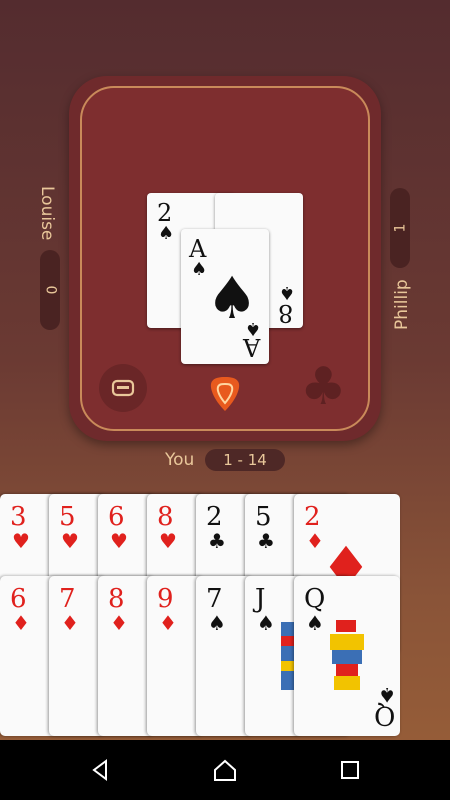 The image size is (450, 800). I want to click on guitar-pick-button, so click(225, 394).